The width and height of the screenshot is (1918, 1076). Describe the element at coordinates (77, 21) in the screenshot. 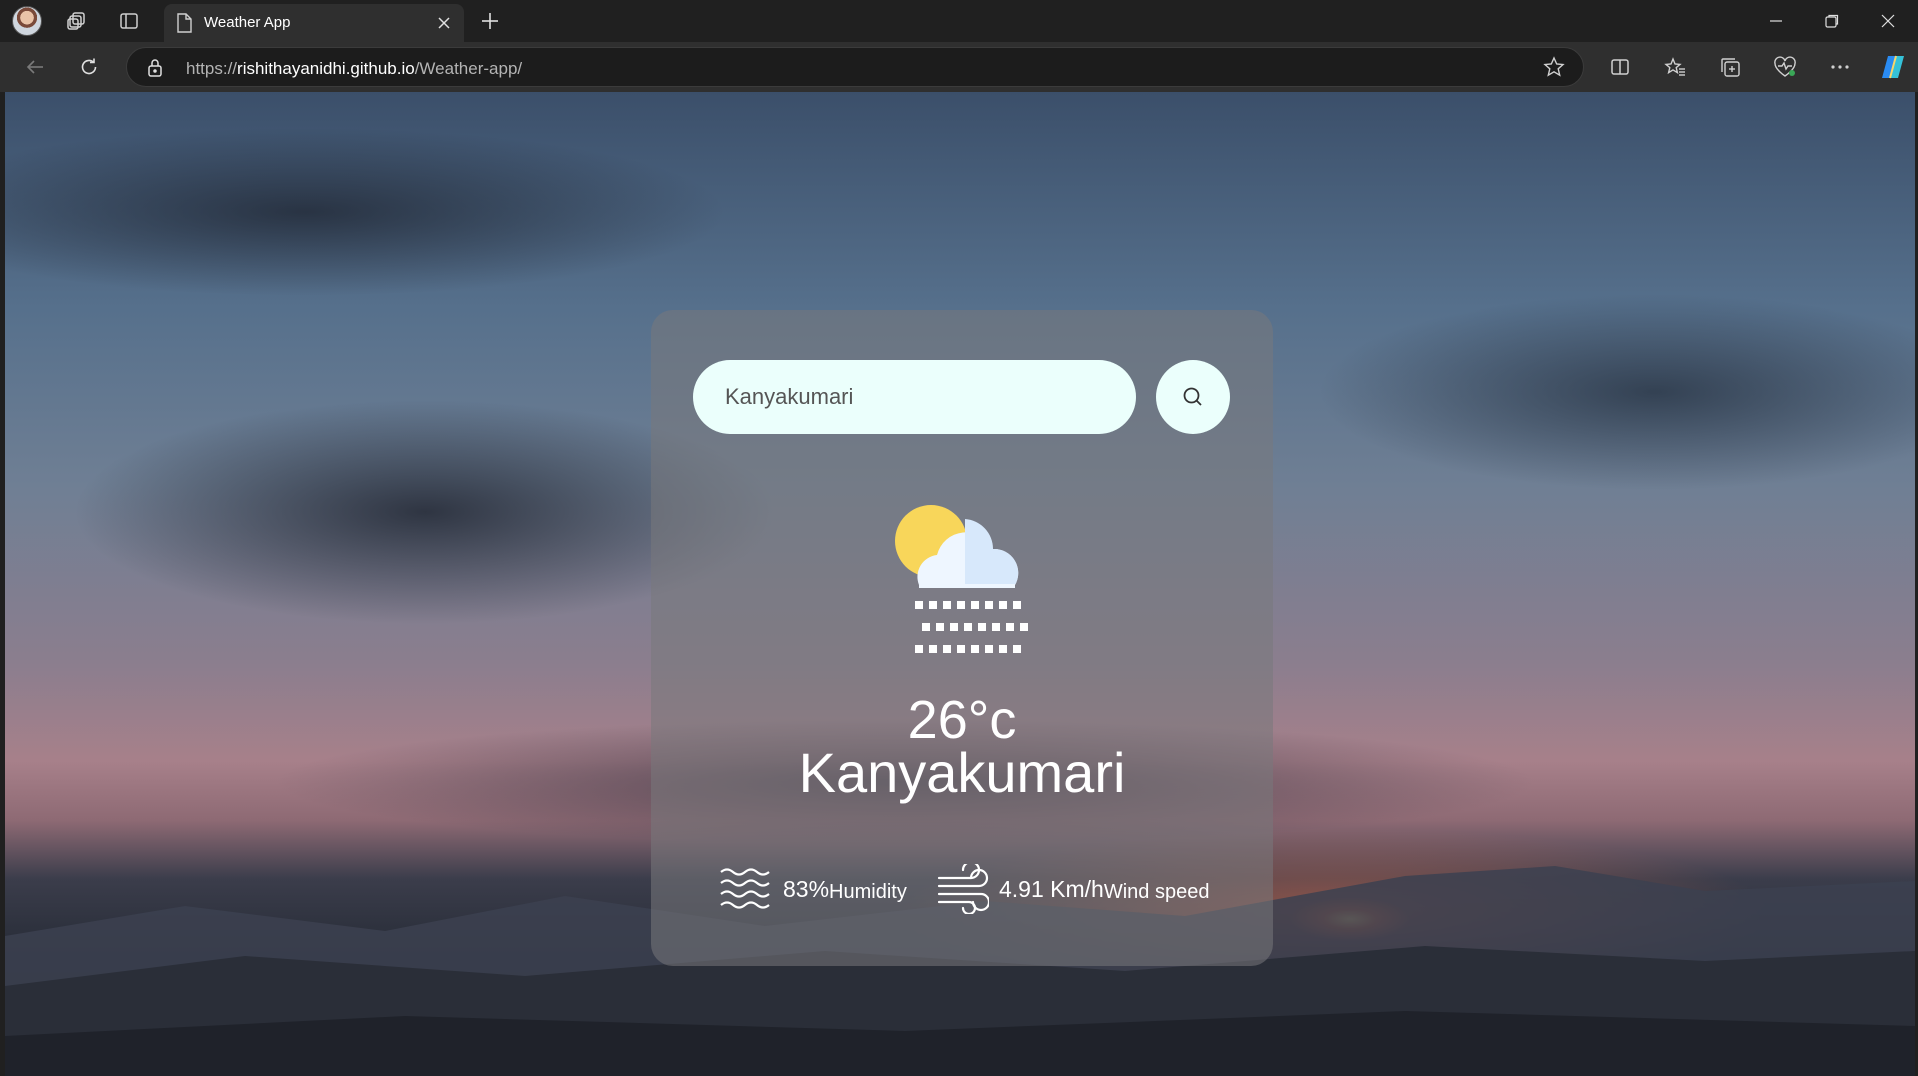

I see `workspaces-icon` at that location.